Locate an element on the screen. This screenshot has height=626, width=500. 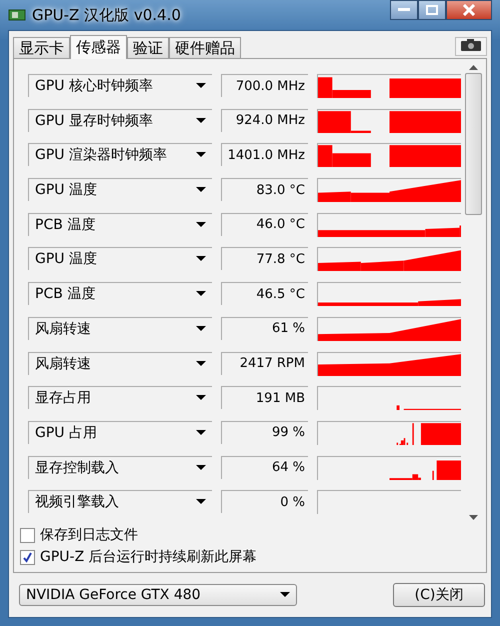
sensor-dropdown: GPU 占用 is located at coordinates (120, 432).